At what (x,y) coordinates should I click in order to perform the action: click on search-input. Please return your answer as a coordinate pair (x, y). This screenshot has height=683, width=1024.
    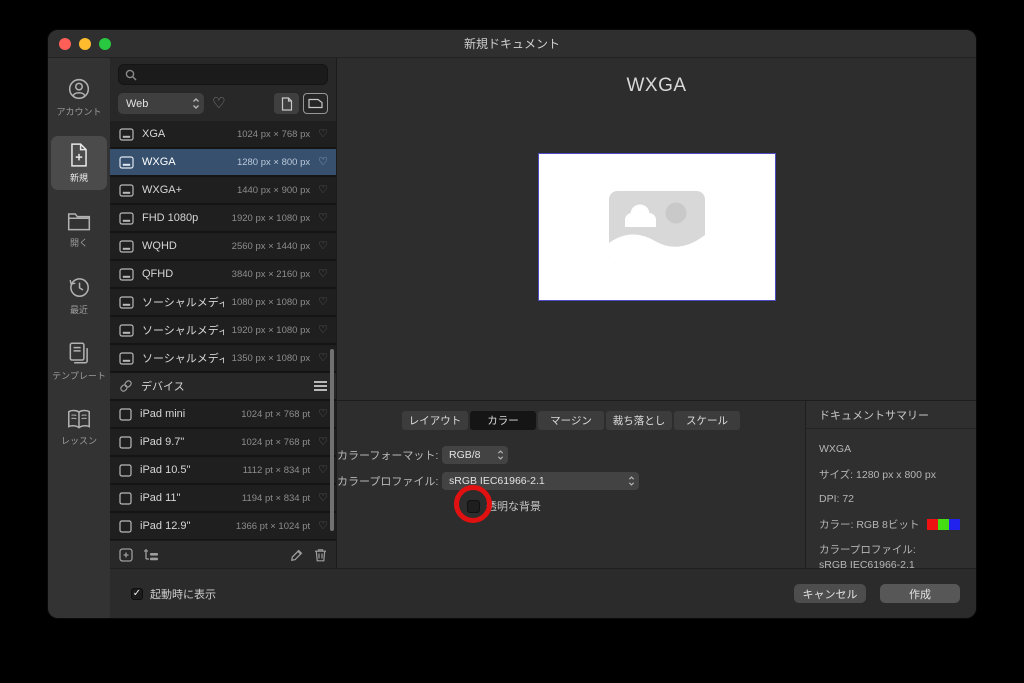
    Looking at the image, I should click on (221, 74).